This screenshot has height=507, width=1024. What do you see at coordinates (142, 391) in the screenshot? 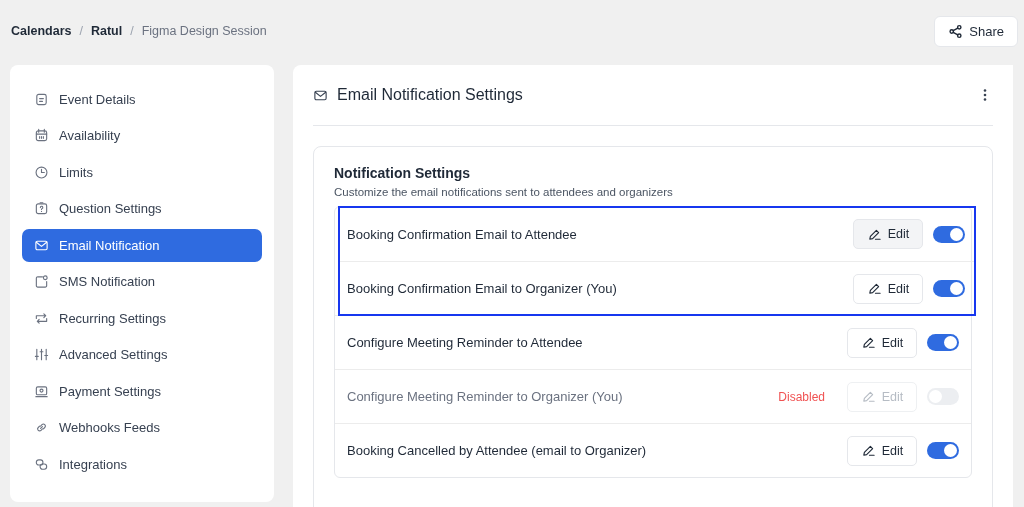
I see `sidebar-item: Payment Settings` at bounding box center [142, 391].